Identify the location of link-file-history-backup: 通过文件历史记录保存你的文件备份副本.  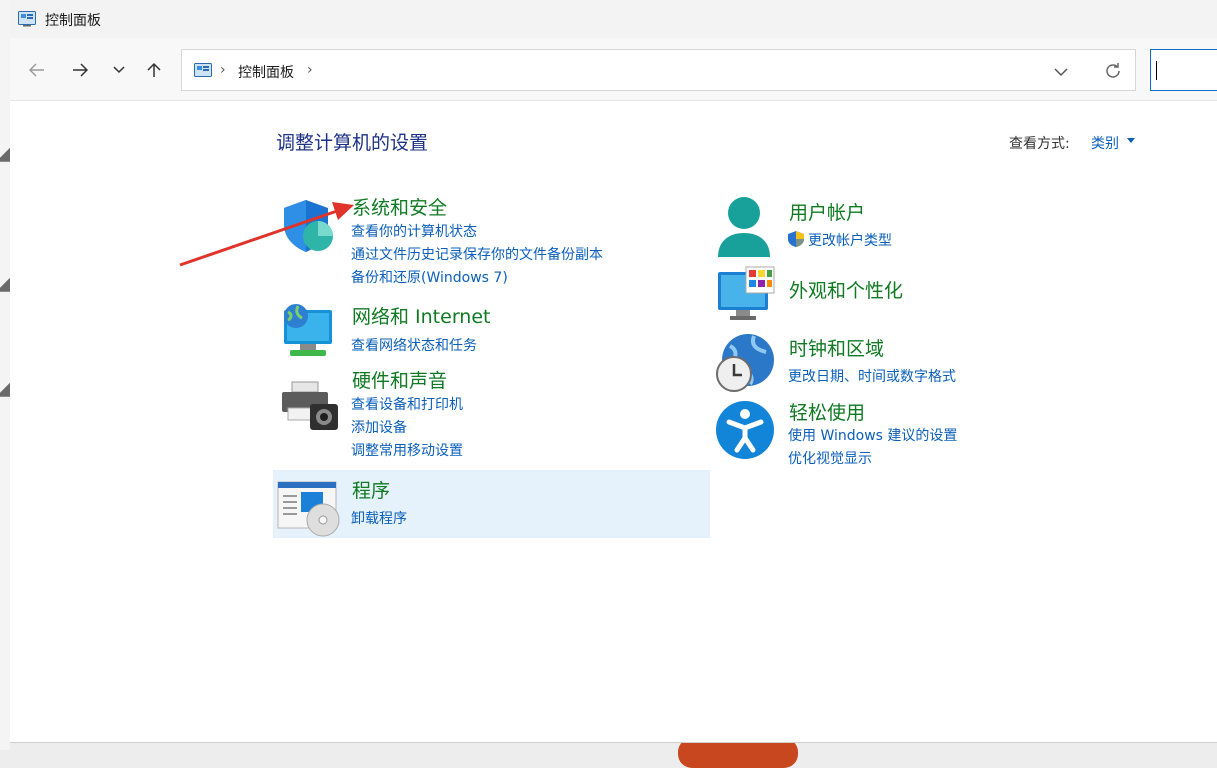
(477, 254).